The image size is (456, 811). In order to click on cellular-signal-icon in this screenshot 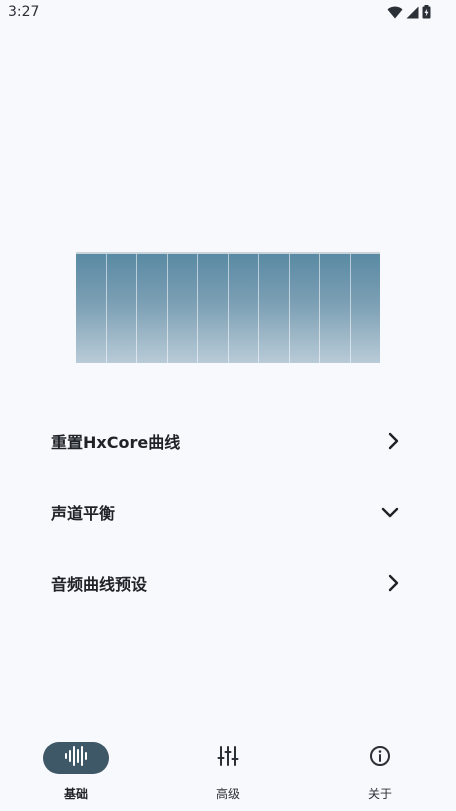, I will do `click(412, 12)`.